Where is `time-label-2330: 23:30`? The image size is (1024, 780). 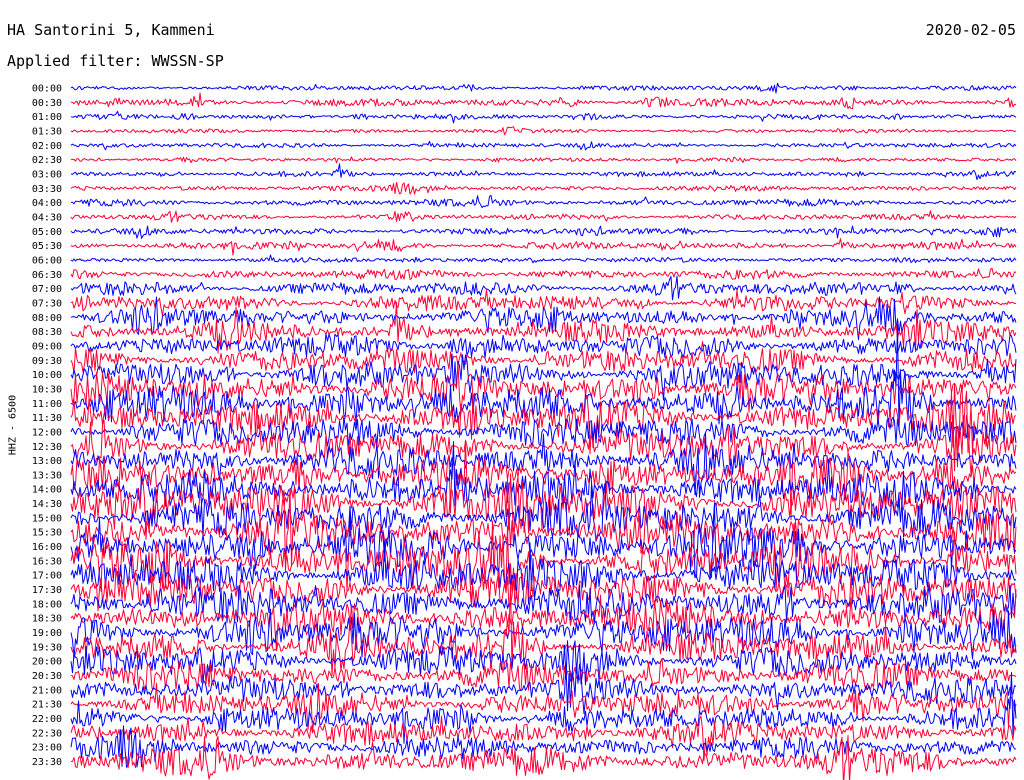
time-label-2330: 23:30 is located at coordinates (47, 762).